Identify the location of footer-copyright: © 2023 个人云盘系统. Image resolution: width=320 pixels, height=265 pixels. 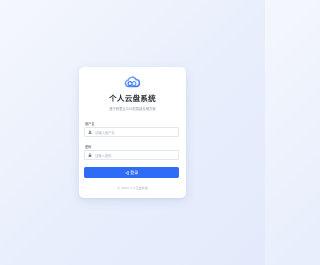
(132, 188).